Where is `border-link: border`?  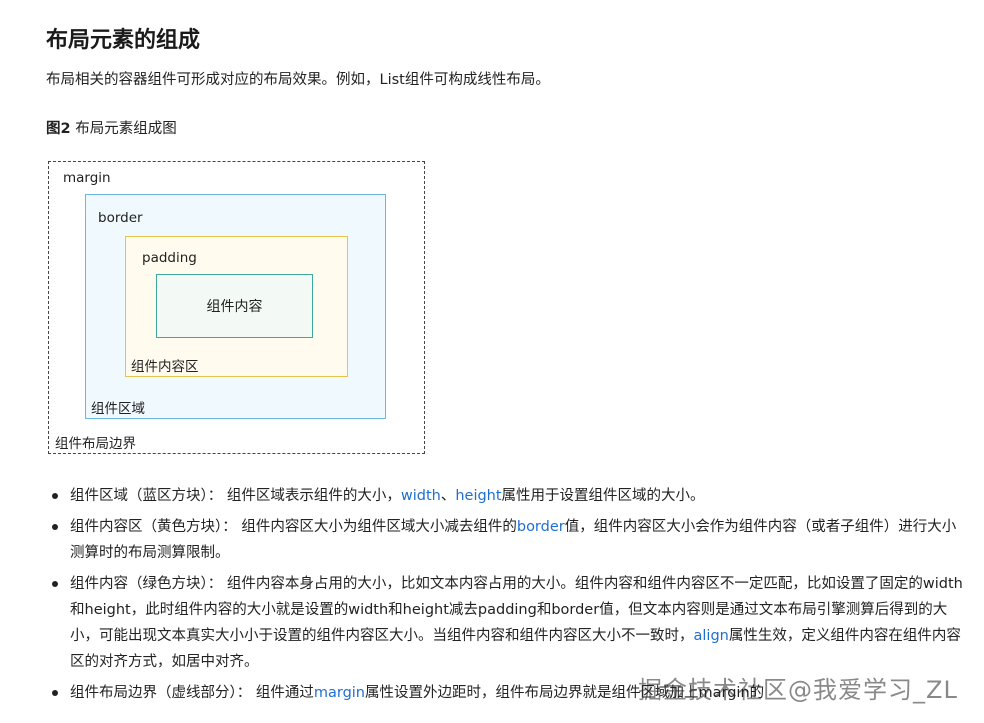
border-link: border is located at coordinates (541, 527).